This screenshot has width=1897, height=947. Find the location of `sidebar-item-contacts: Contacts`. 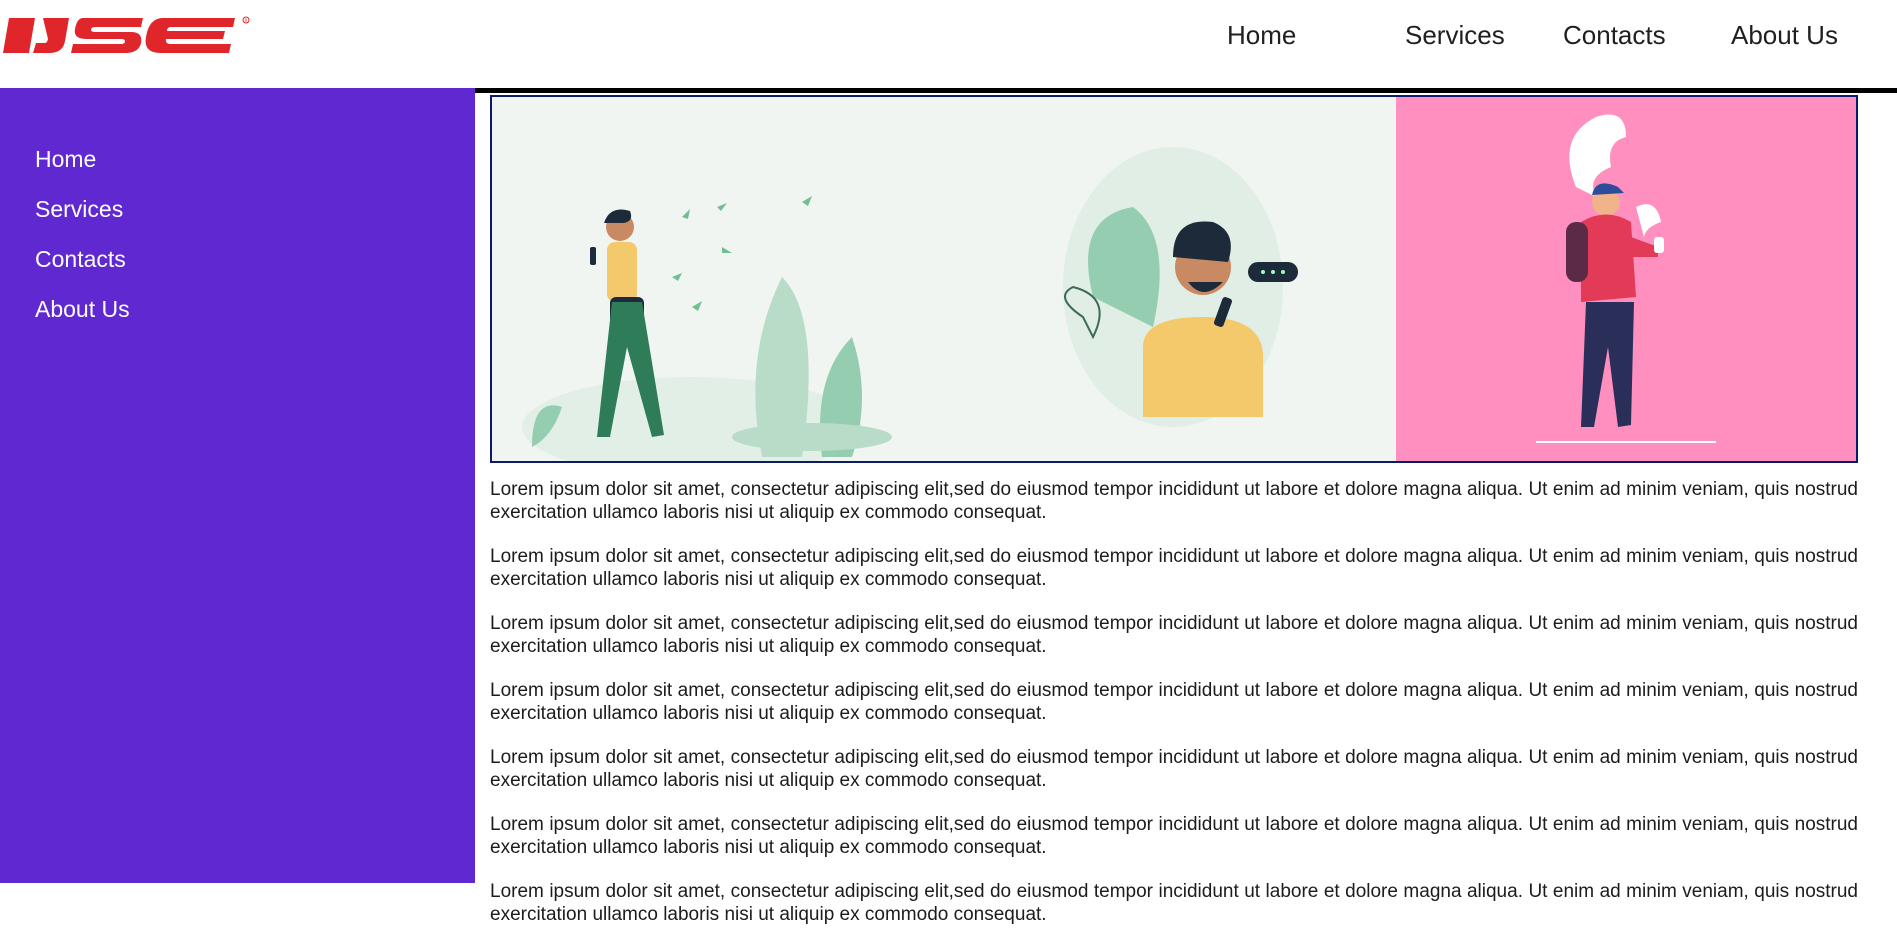

sidebar-item-contacts: Contacts is located at coordinates (80, 259).